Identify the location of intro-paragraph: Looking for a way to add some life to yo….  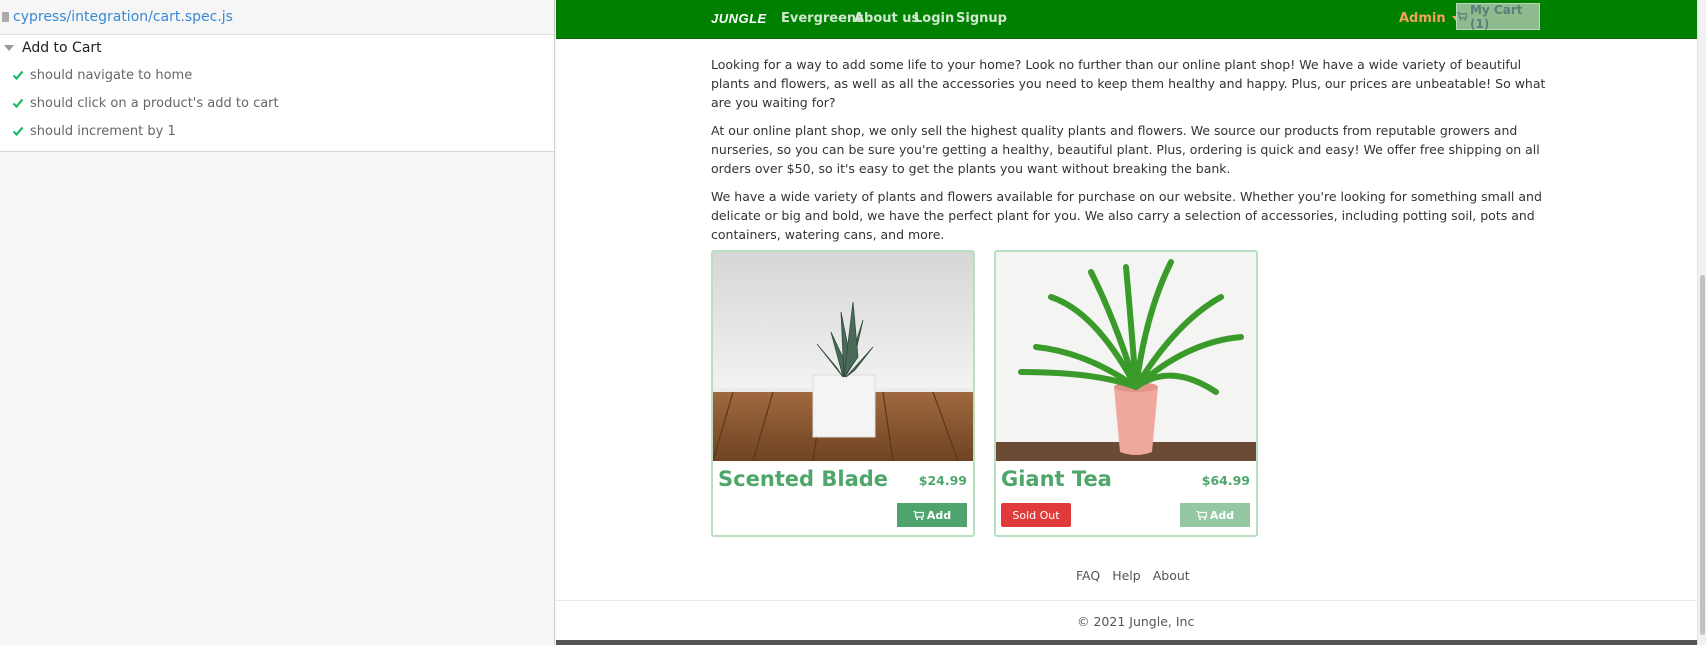
(1128, 83).